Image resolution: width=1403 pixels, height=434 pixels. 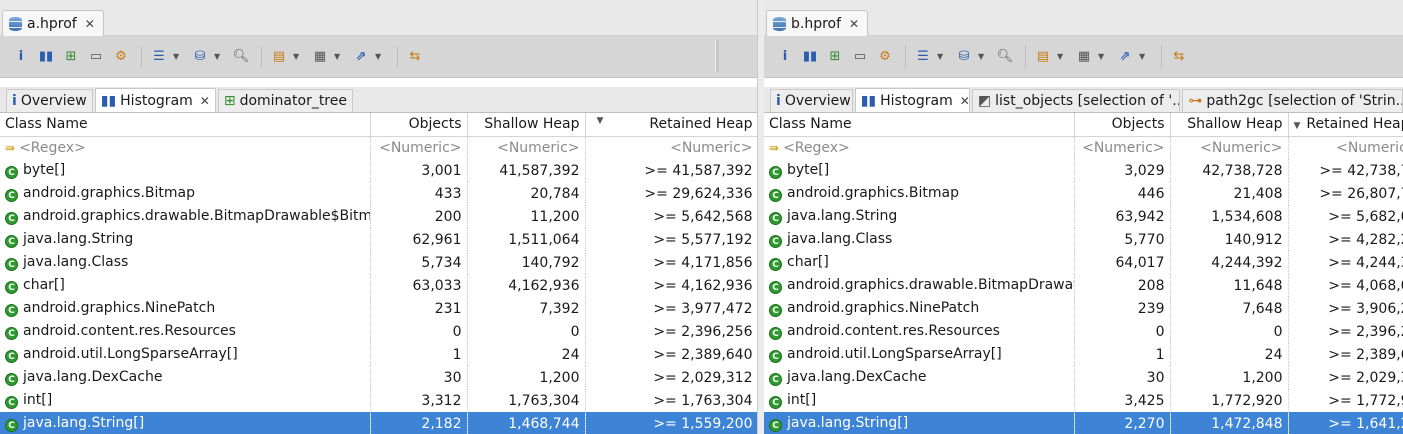 I want to click on editor-tab-a-hprof: a.hprof ✕, so click(x=53, y=23).